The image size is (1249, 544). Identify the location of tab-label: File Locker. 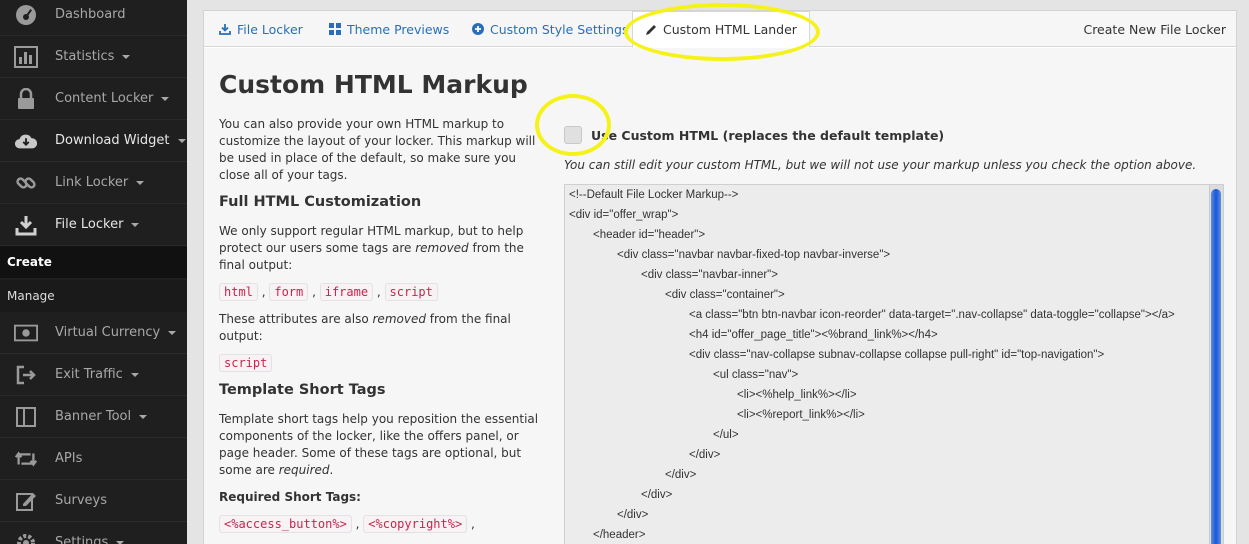
(270, 29).